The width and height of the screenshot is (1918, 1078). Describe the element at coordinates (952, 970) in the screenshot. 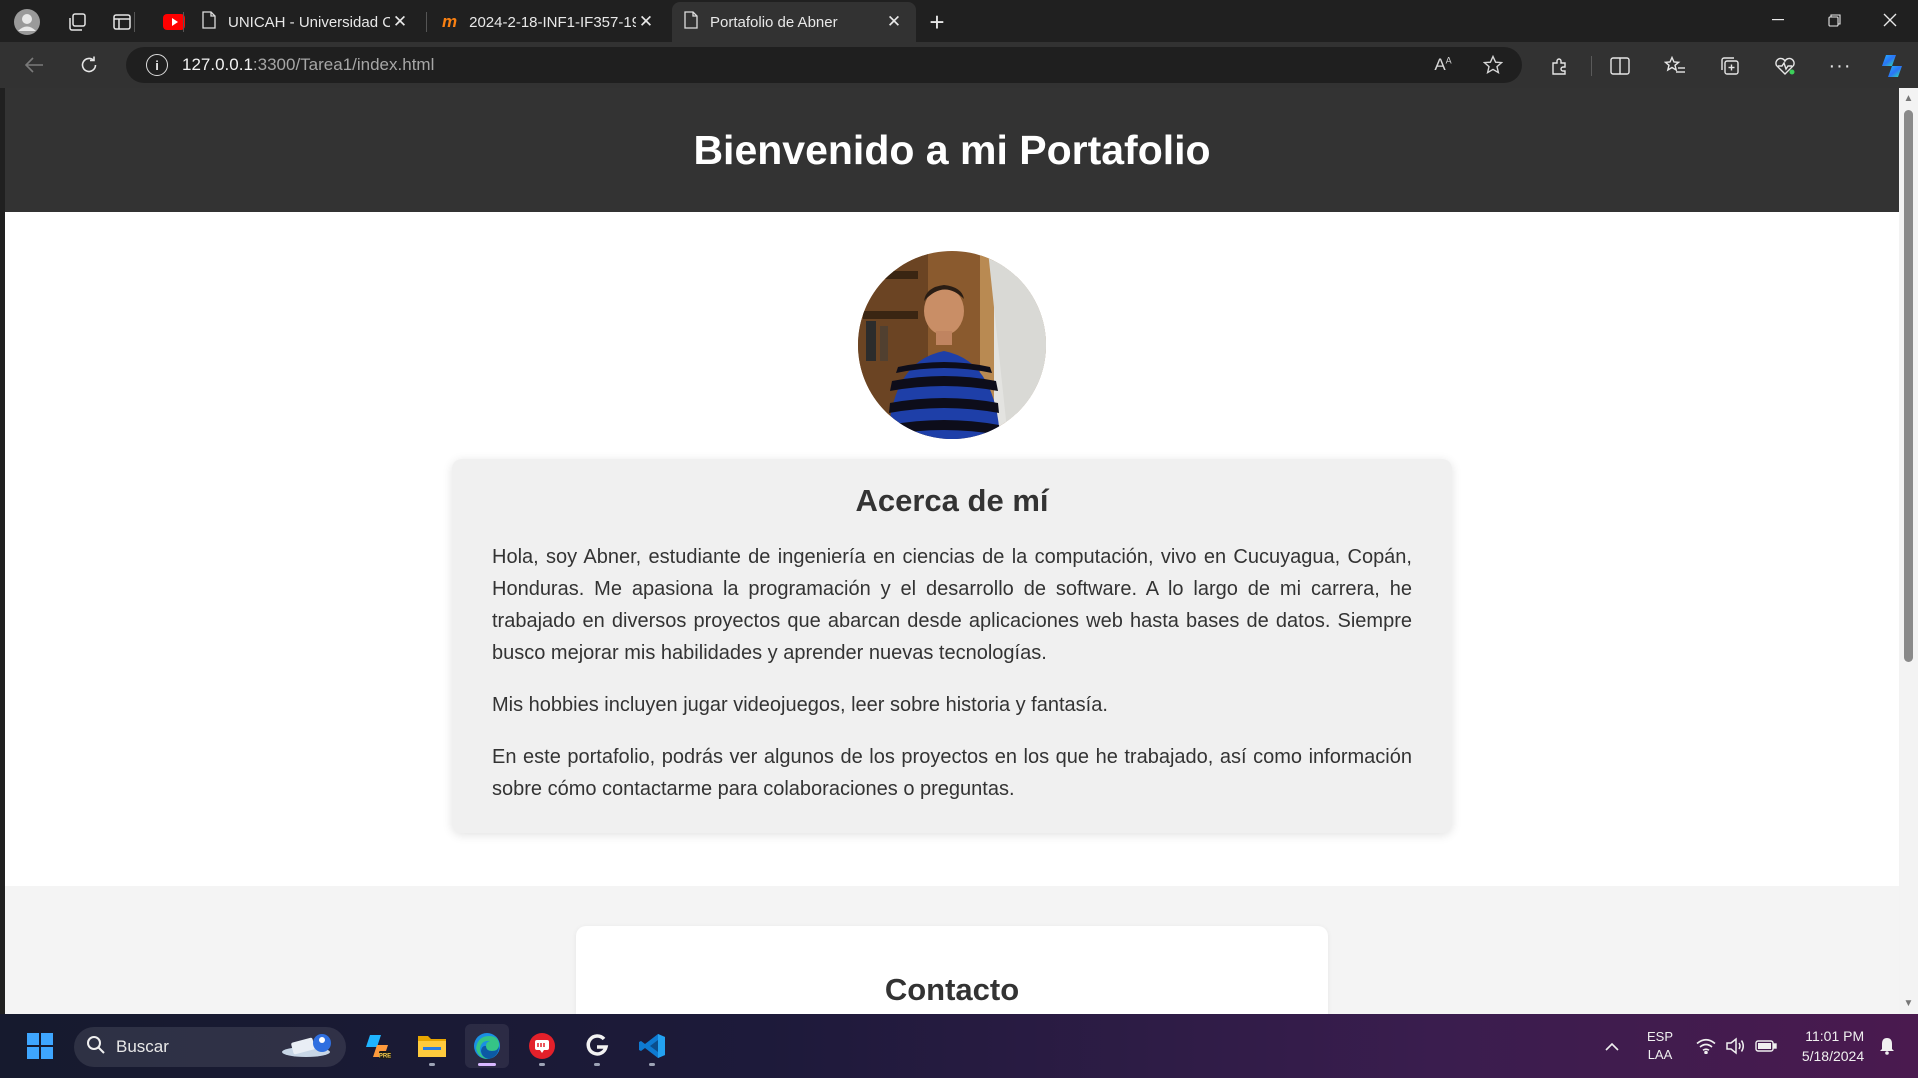

I see `contact-card: Contacto` at that location.